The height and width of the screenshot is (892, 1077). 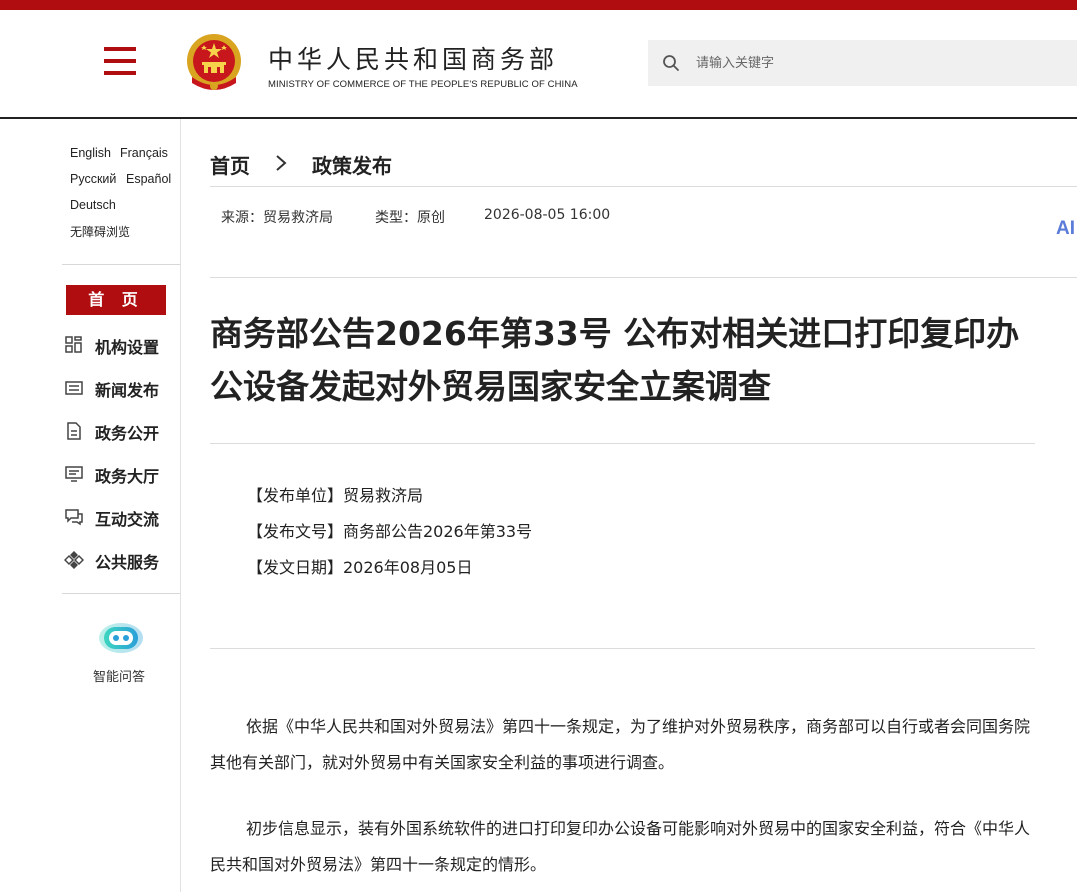 What do you see at coordinates (643, 277) in the screenshot?
I see `meta-divider` at bounding box center [643, 277].